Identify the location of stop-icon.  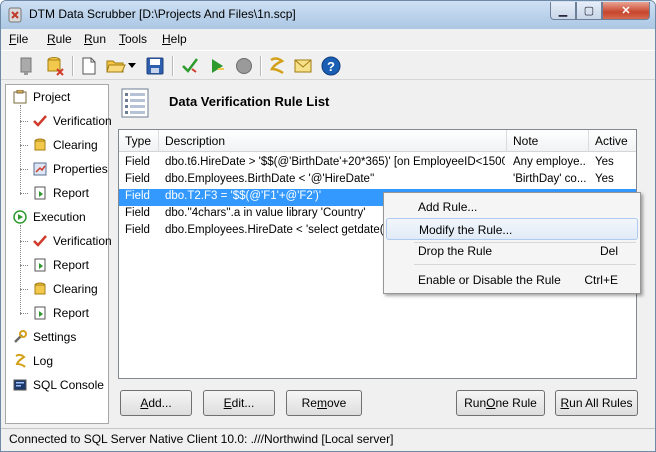
(244, 66).